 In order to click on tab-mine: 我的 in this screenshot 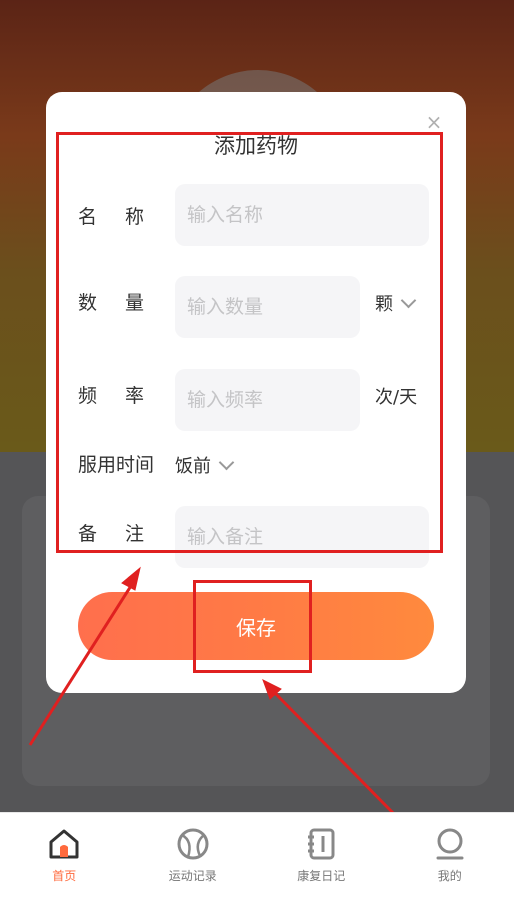, I will do `click(450, 855)`.